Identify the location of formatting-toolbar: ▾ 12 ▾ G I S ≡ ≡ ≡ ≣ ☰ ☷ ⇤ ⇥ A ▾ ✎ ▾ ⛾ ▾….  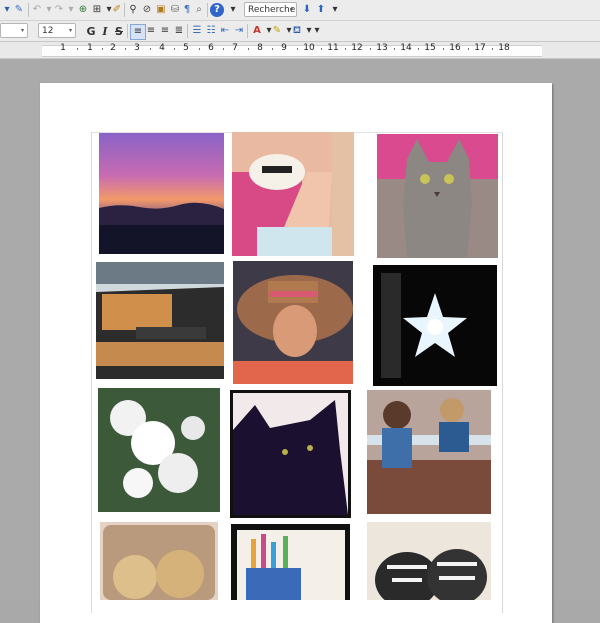
(300, 31).